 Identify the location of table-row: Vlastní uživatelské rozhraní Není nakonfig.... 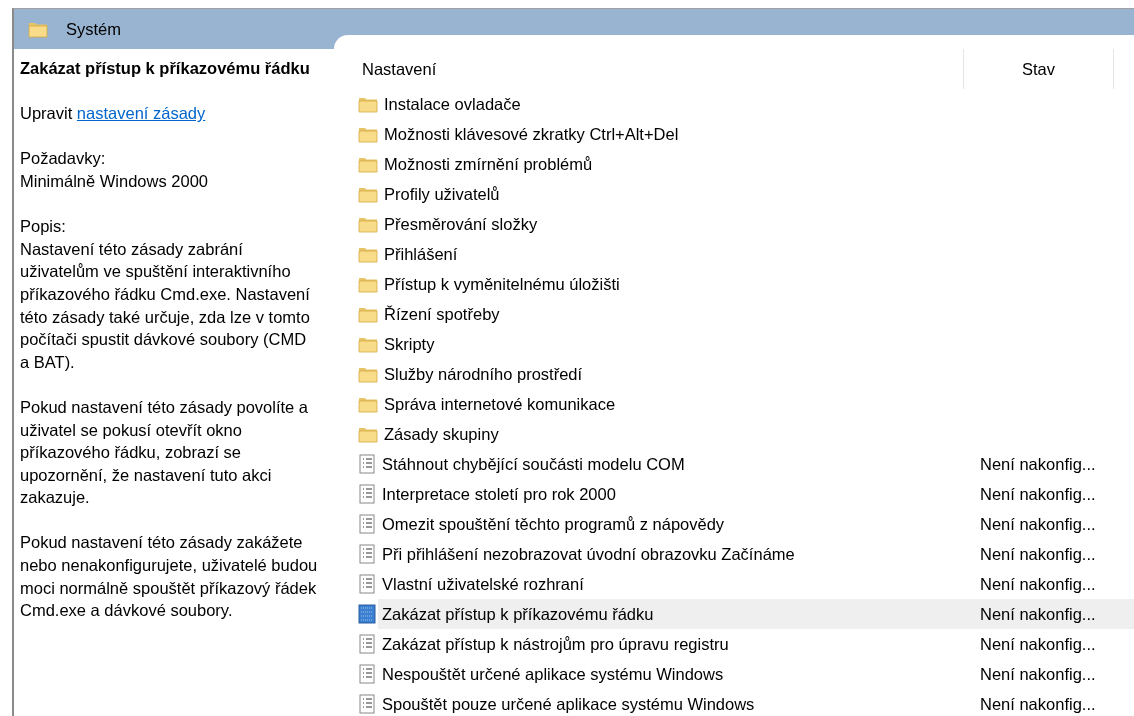
(744, 584).